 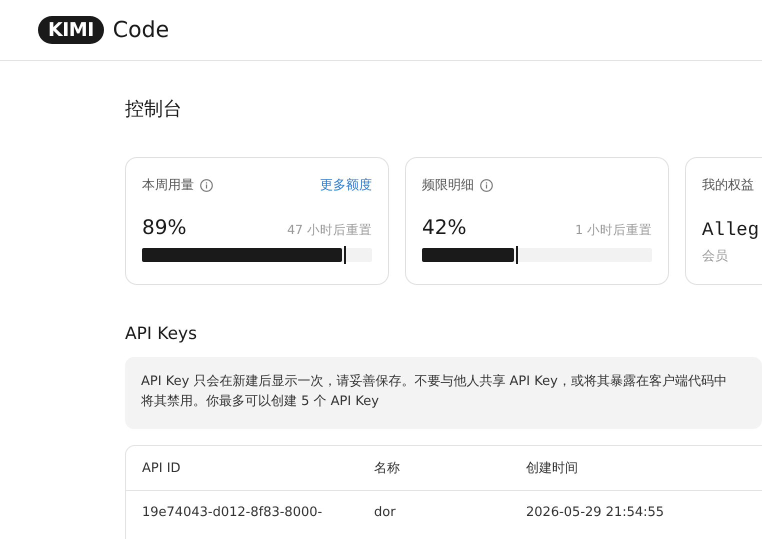 I want to click on reset-time: 47 小时后重置, so click(x=329, y=230).